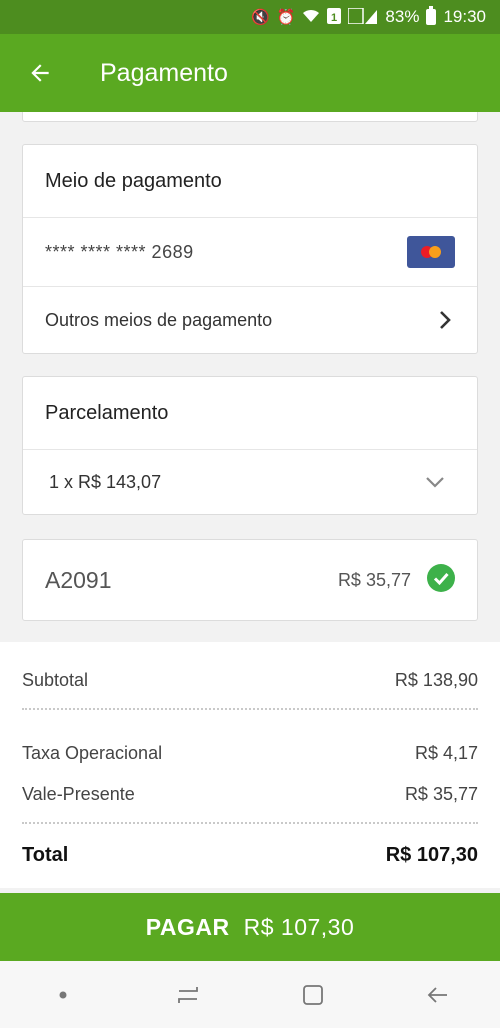  What do you see at coordinates (159, 319) in the screenshot?
I see `other-methods-label: Outros meios de pagamento` at bounding box center [159, 319].